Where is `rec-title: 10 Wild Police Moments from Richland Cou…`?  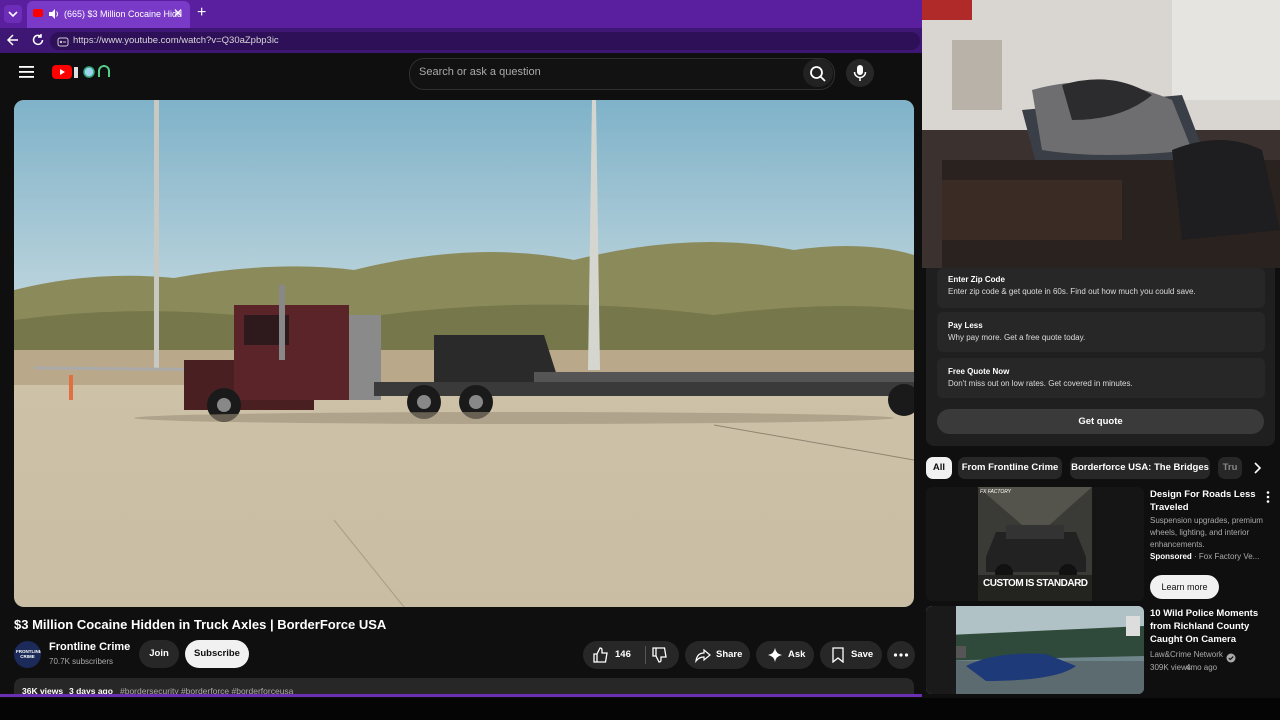 rec-title: 10 Wild Police Moments from Richland Cou… is located at coordinates (1214, 626).